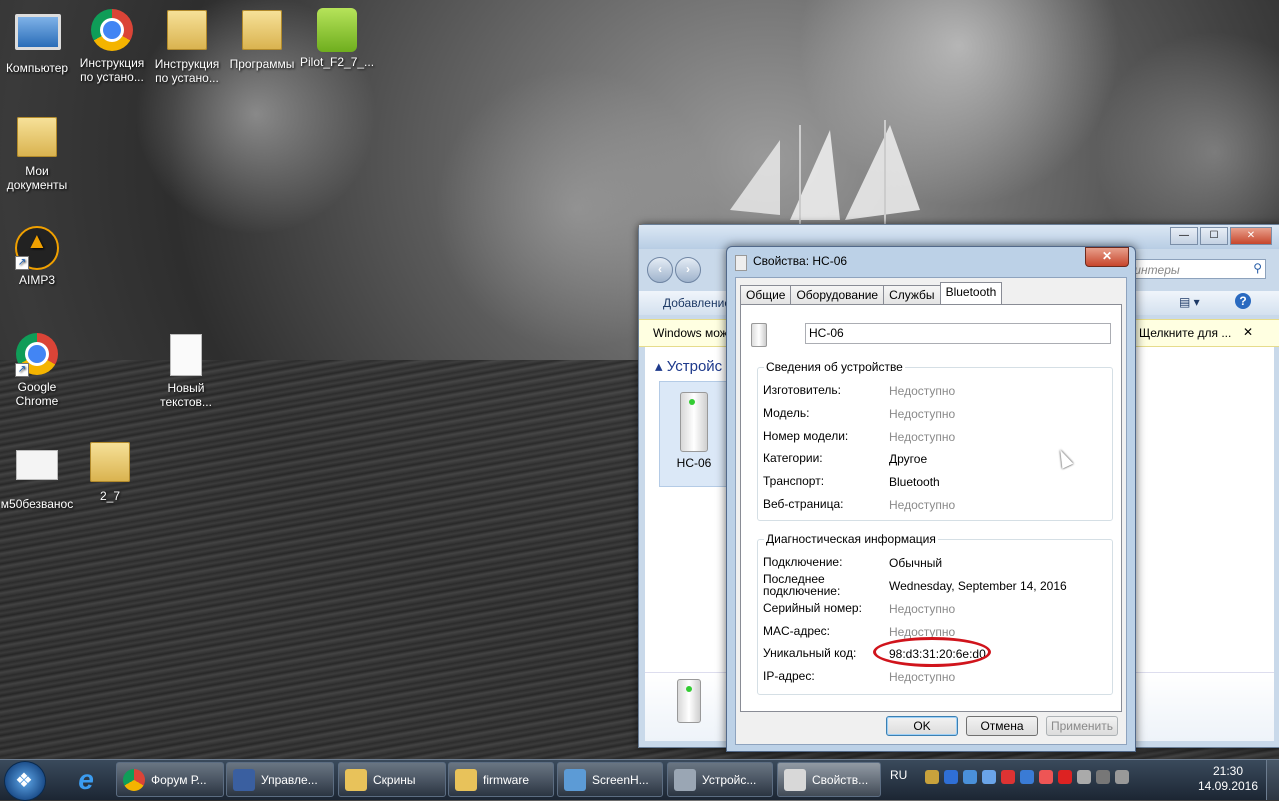  What do you see at coordinates (1084, 777) in the screenshot?
I see `network-icon` at bounding box center [1084, 777].